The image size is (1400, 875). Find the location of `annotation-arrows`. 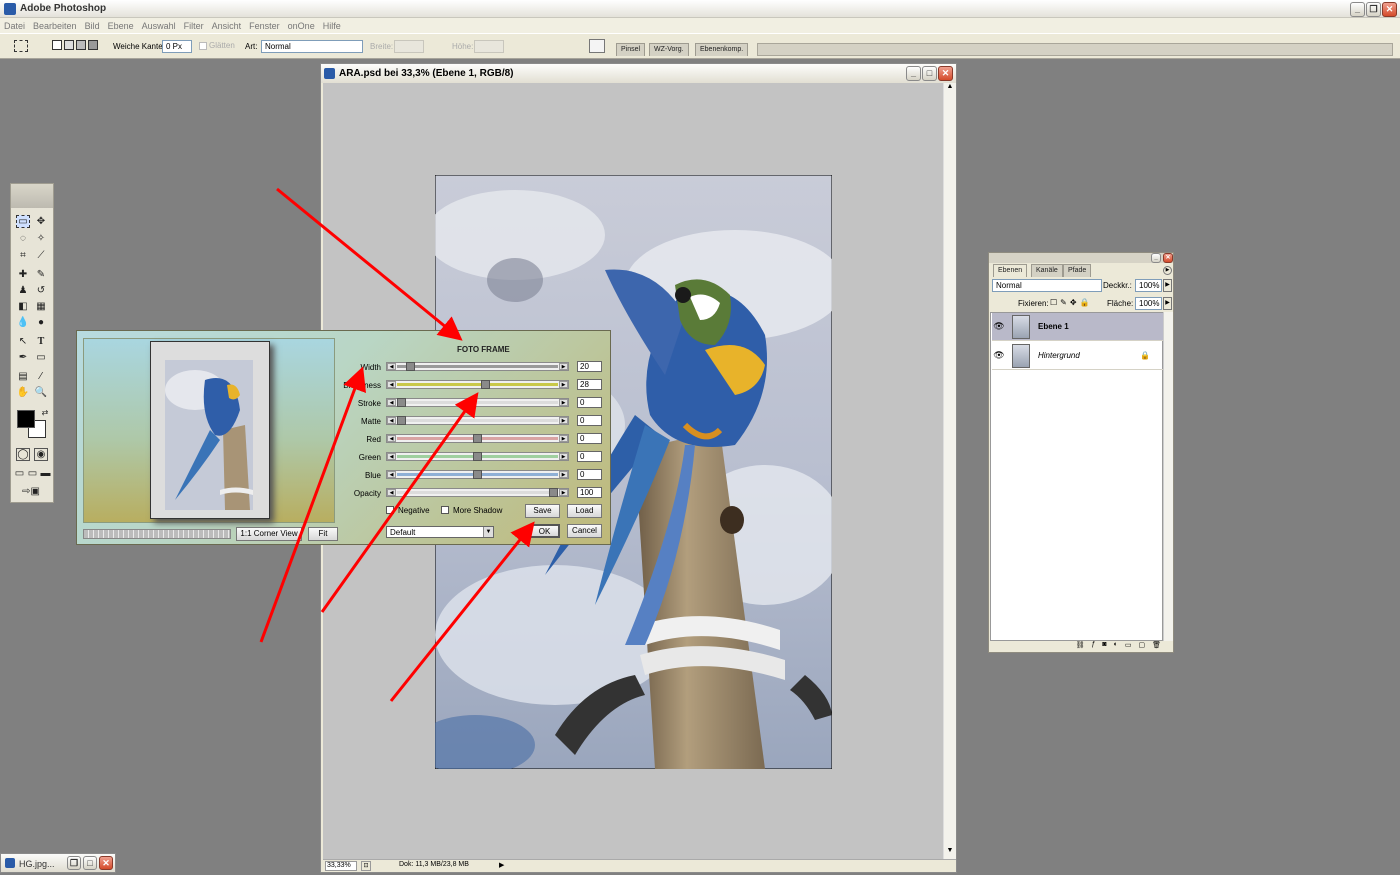

annotation-arrows is located at coordinates (397, 444).